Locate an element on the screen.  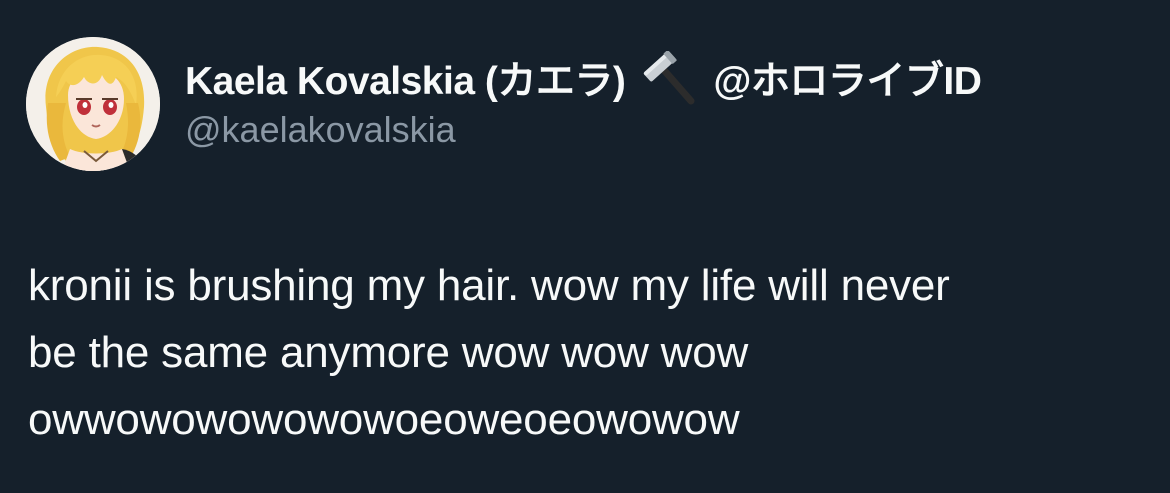
author-display-name: Kaela Kovalskia (カエラ) is located at coordinates (405, 78).